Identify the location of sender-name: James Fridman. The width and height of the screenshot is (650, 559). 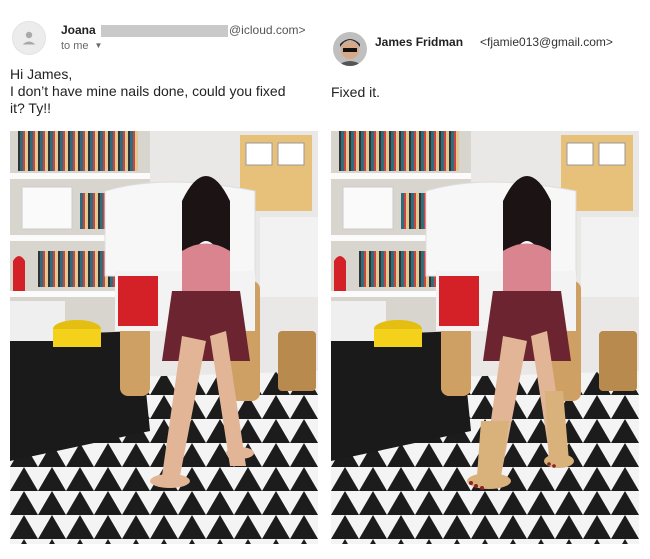
(419, 42).